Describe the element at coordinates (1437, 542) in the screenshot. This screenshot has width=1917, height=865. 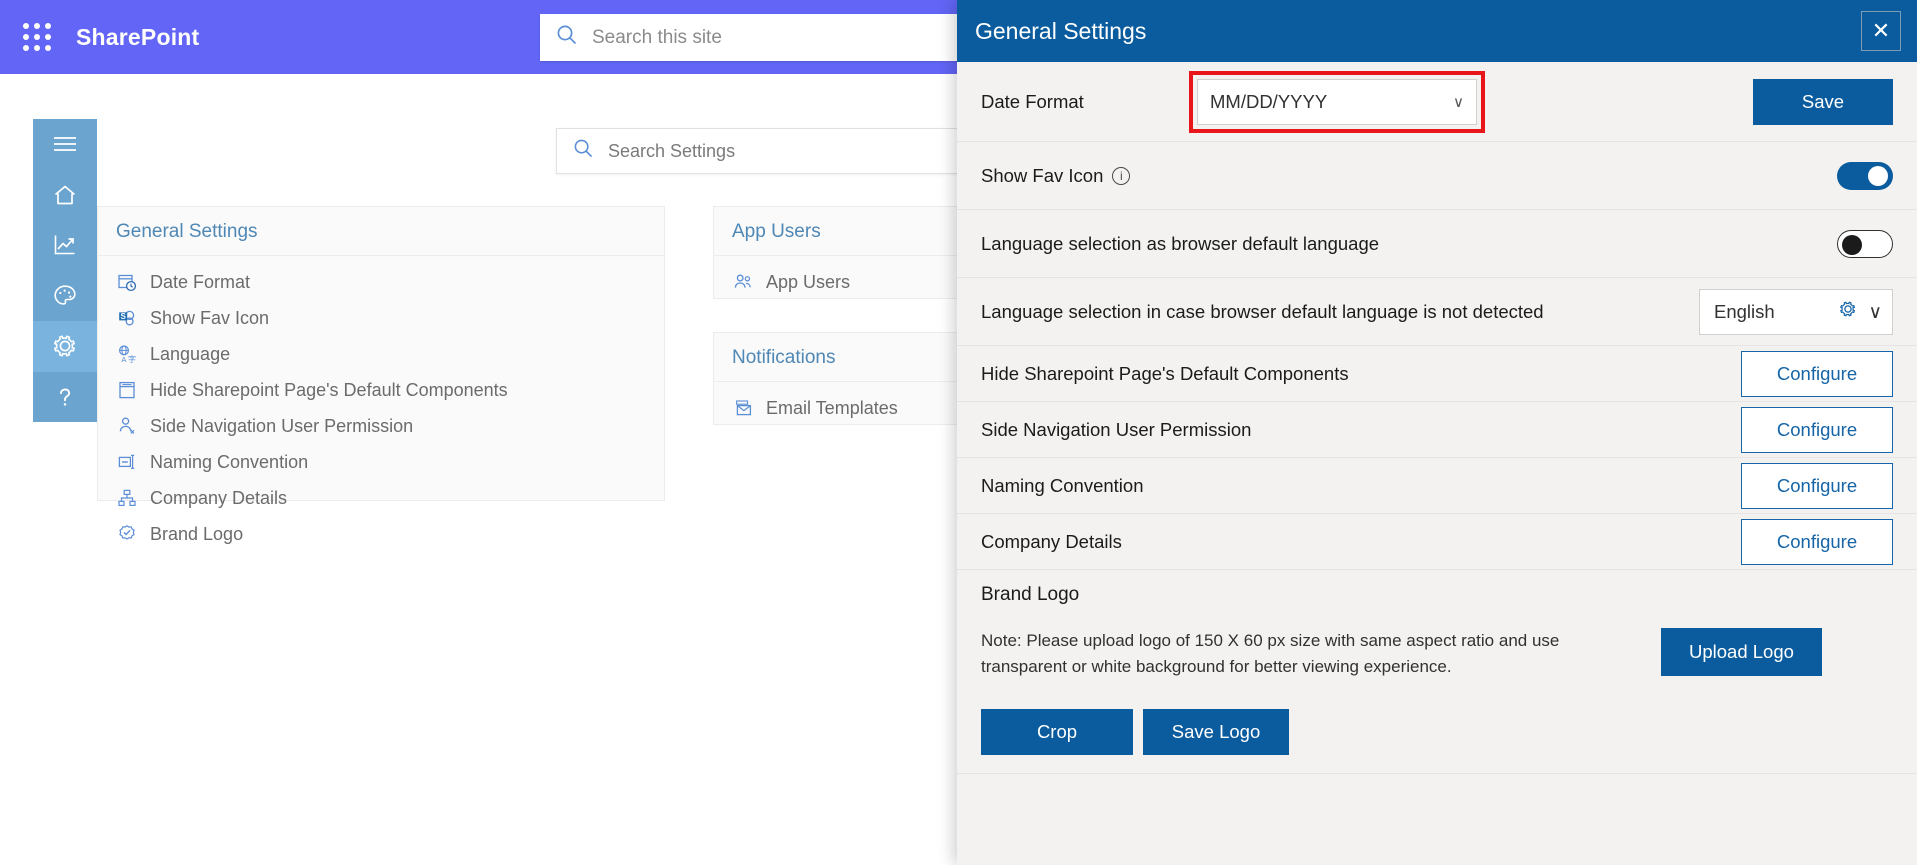
I see `row-company-details: Company Details Configure` at that location.